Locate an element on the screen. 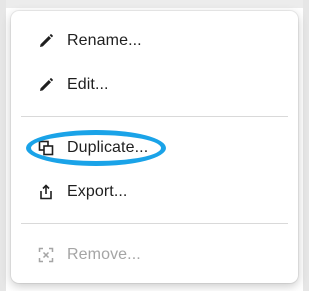  export-icon is located at coordinates (46, 192).